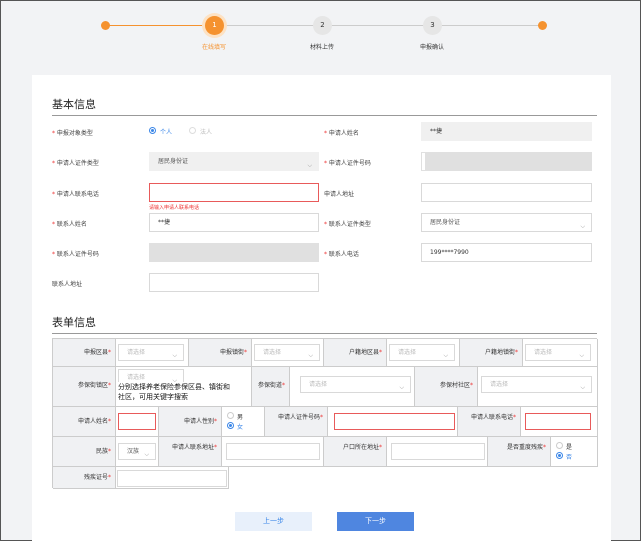 This screenshot has height=541, width=641. I want to click on insured-street-select: 请选择 ⌵, so click(355, 384).